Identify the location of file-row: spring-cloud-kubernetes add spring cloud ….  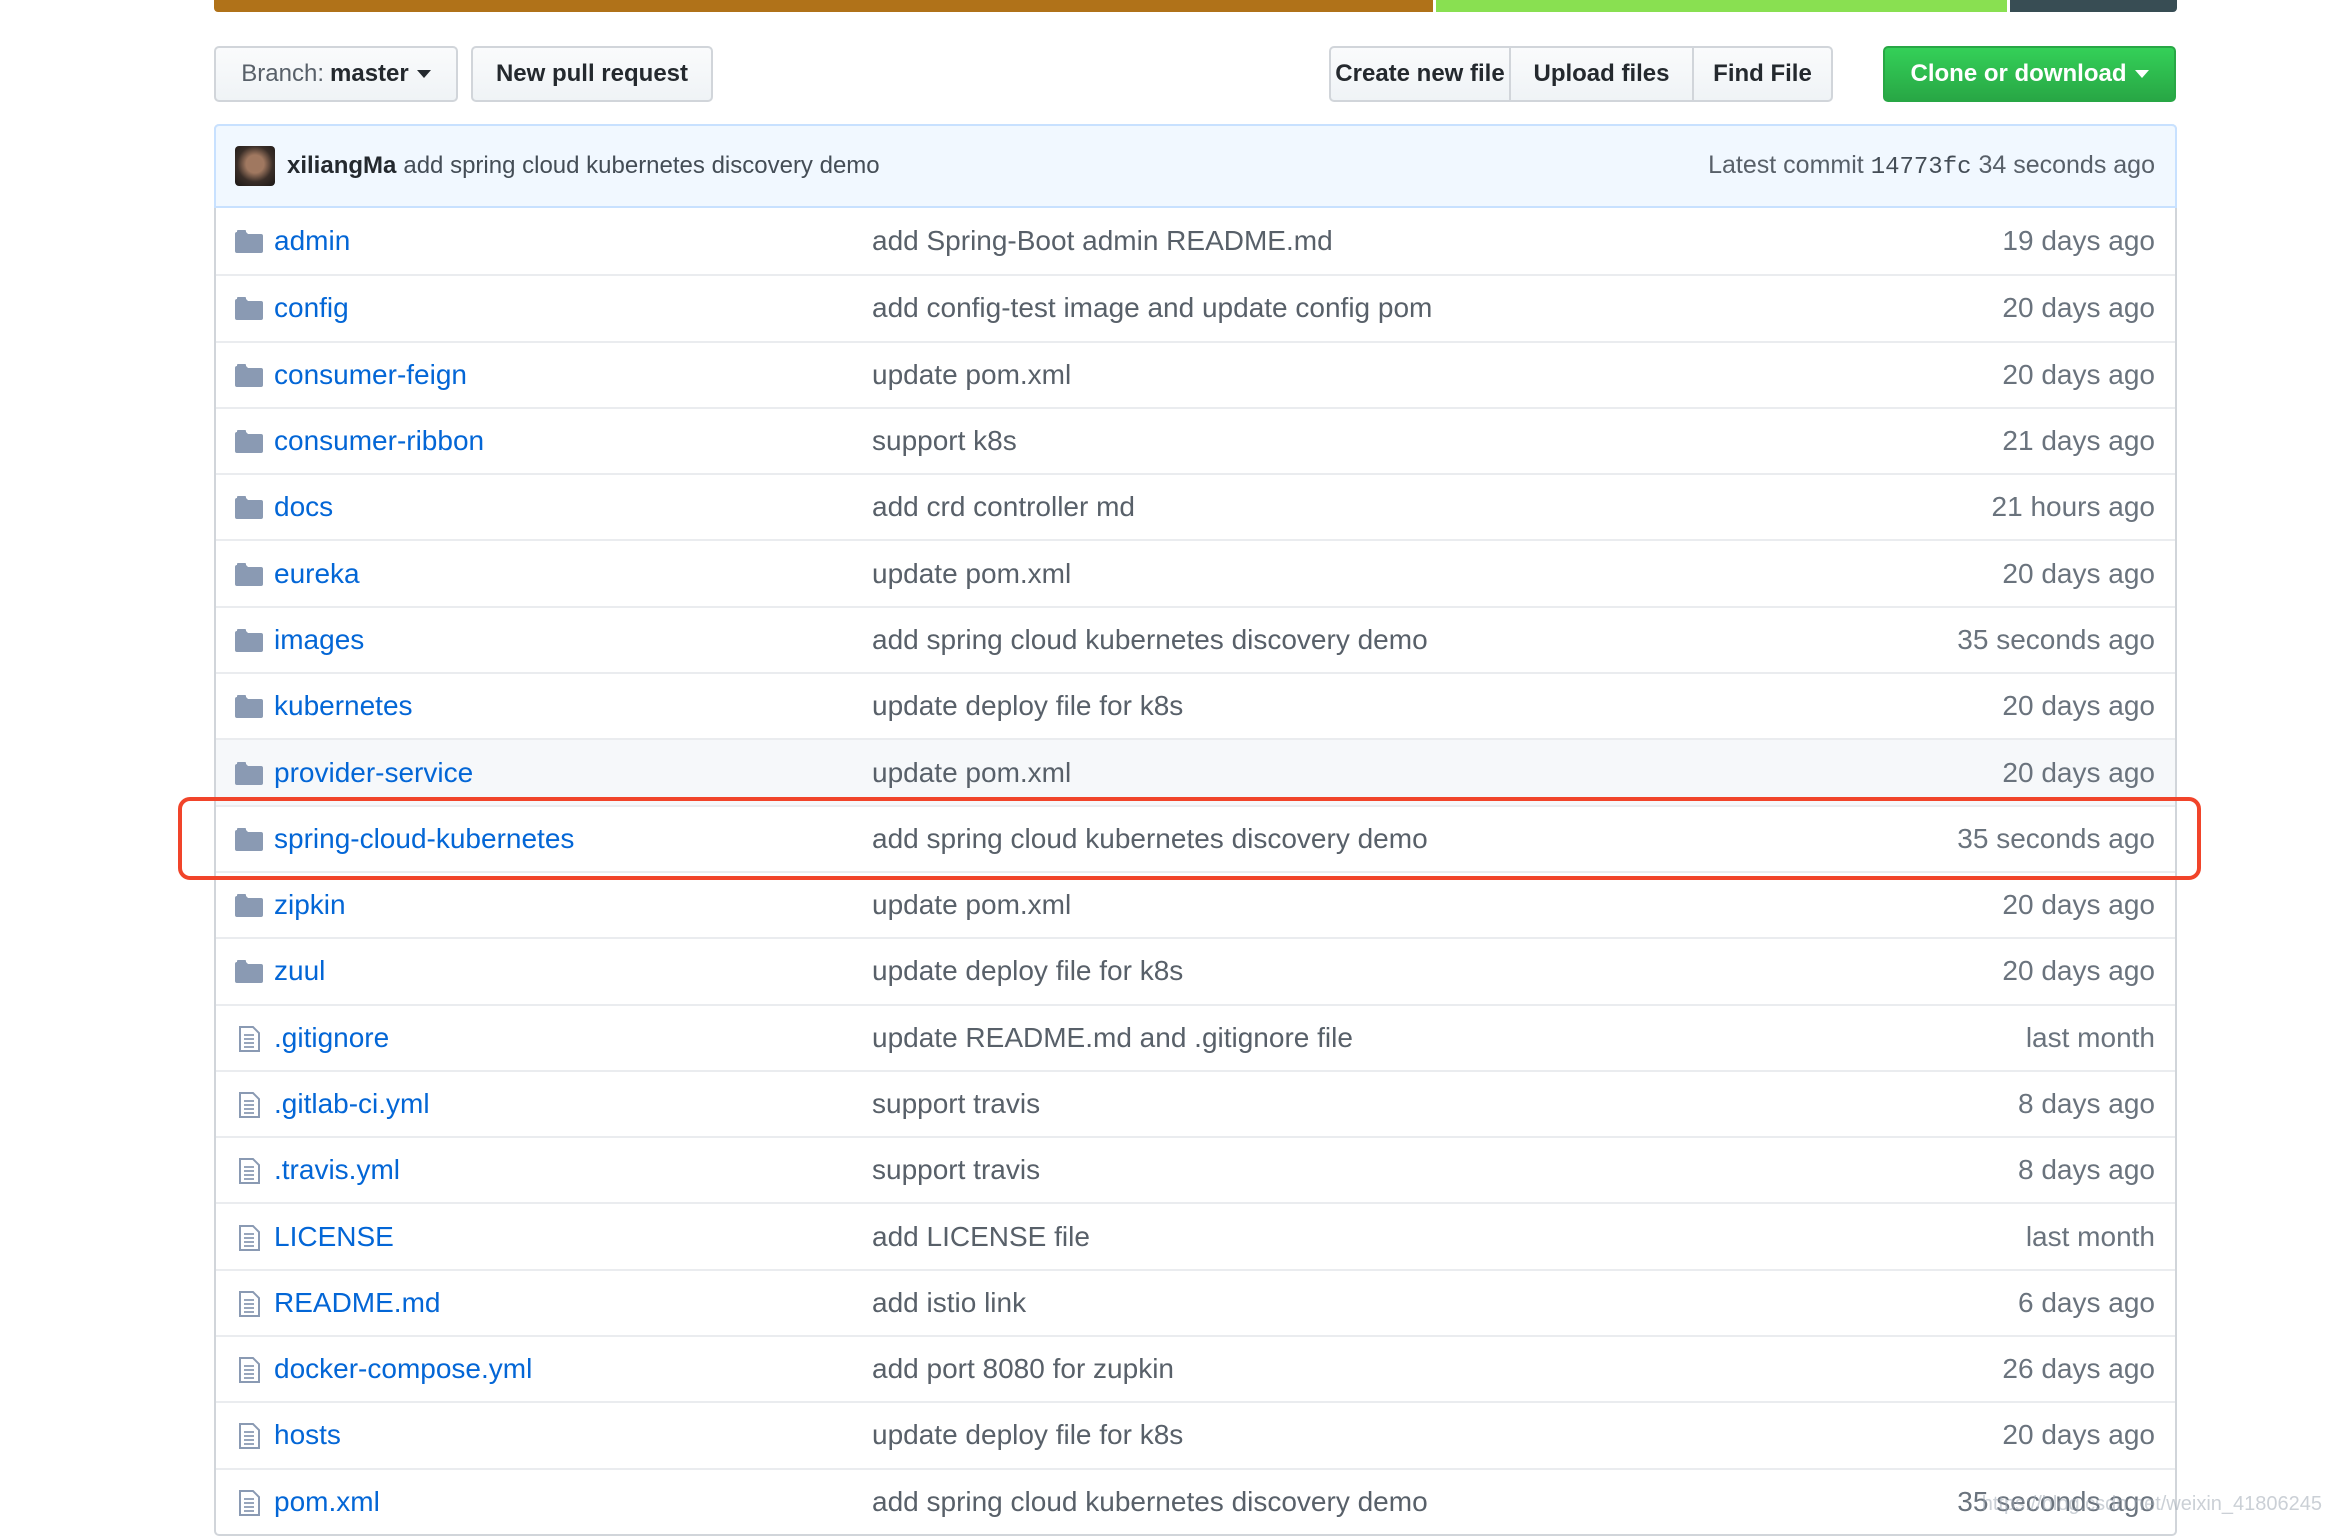
(1195, 837).